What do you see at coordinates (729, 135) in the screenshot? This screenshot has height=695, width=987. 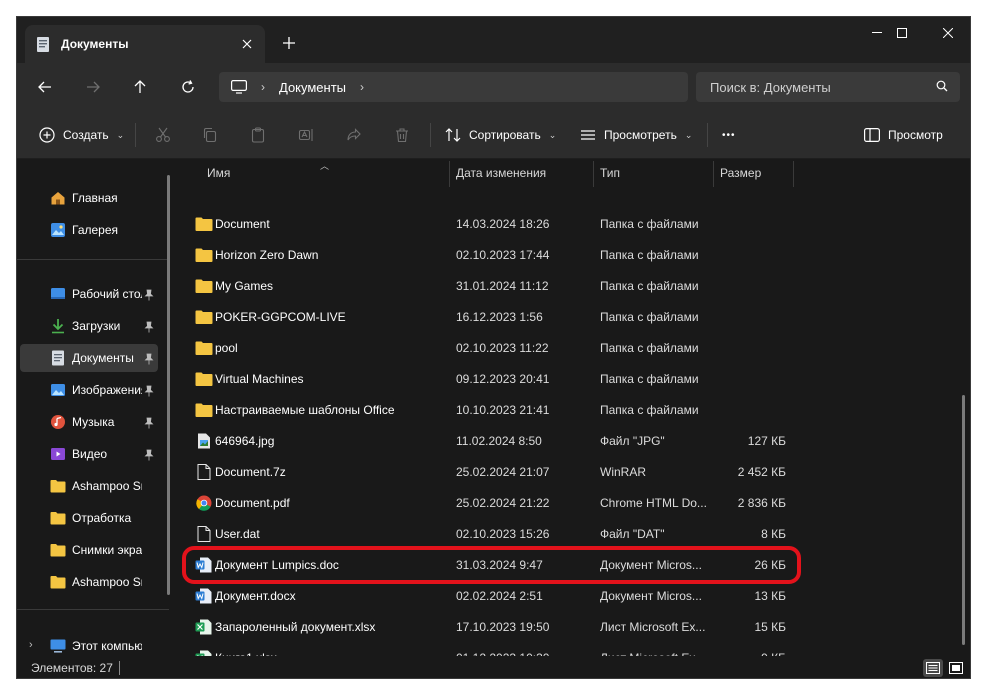 I see `more-options-button: •••` at bounding box center [729, 135].